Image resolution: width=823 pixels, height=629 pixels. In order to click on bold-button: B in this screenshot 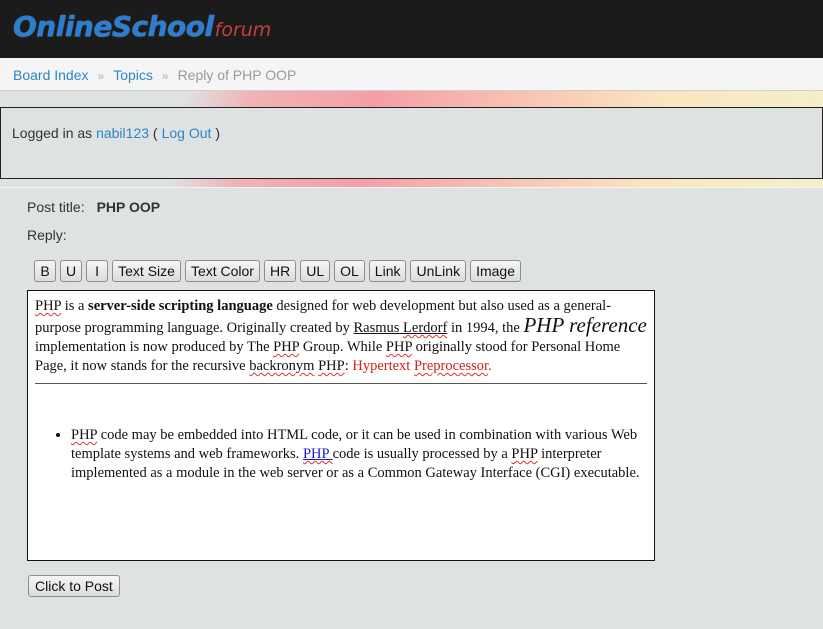, I will do `click(45, 271)`.